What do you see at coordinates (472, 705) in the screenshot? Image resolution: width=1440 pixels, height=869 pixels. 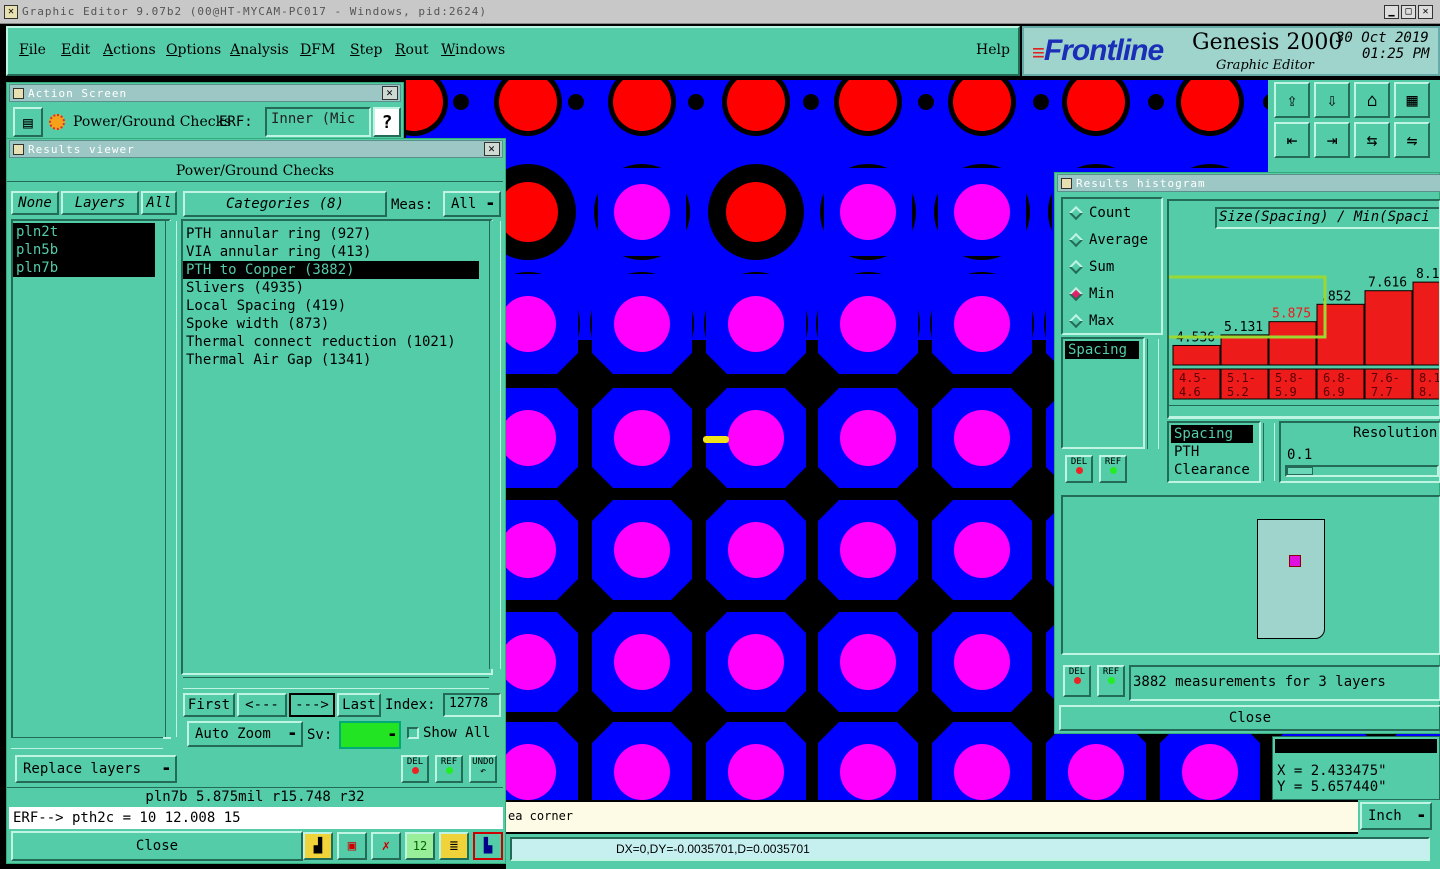 I see `index-field: 12778` at bounding box center [472, 705].